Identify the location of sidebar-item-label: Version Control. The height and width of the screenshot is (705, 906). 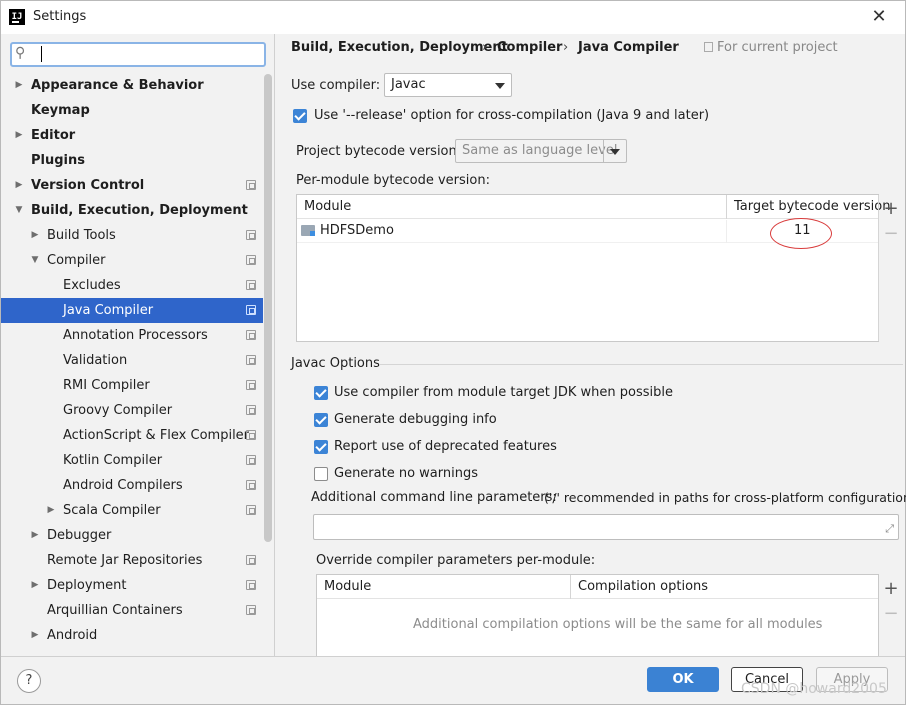
(88, 185).